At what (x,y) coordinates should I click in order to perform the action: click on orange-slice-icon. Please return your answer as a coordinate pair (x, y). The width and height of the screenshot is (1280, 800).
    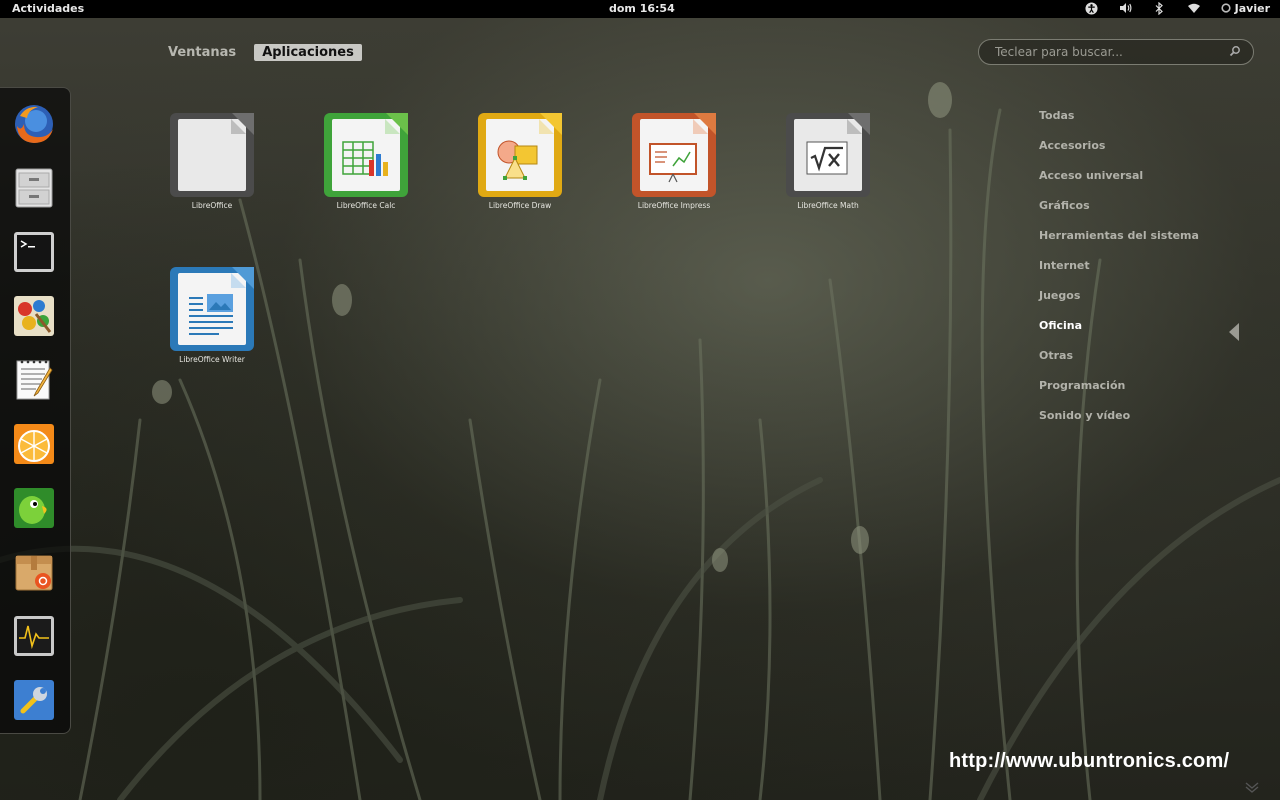
    Looking at the image, I should click on (34, 444).